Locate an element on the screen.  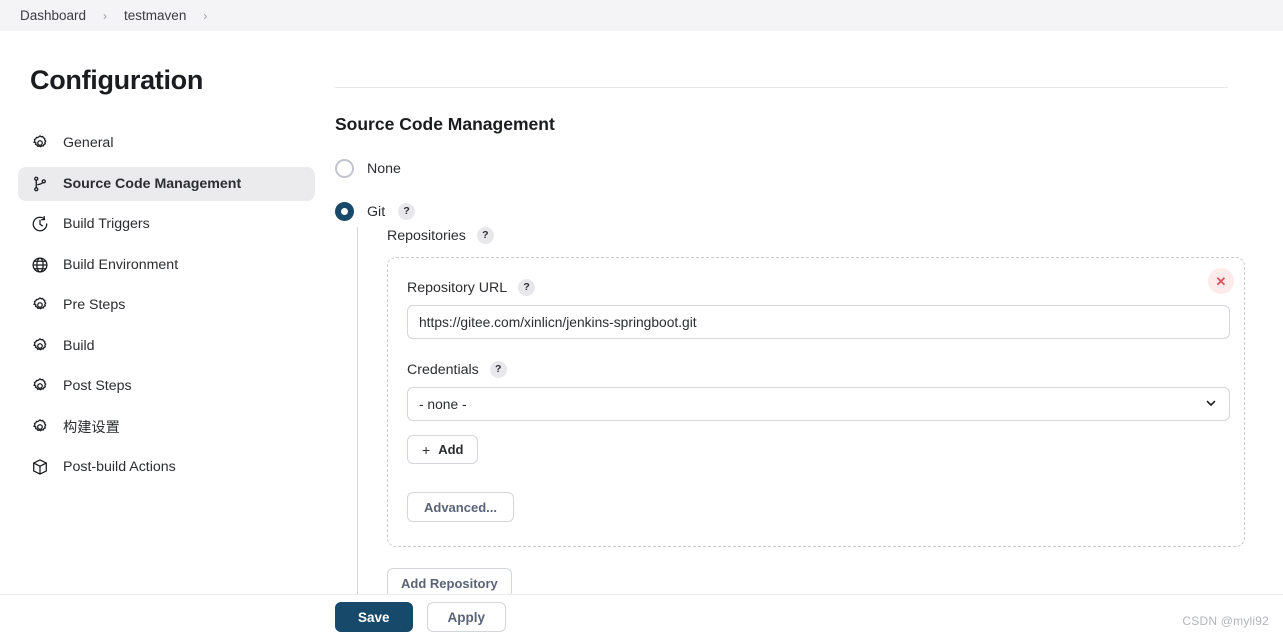
repositories-label: Repositories is located at coordinates (426, 235).